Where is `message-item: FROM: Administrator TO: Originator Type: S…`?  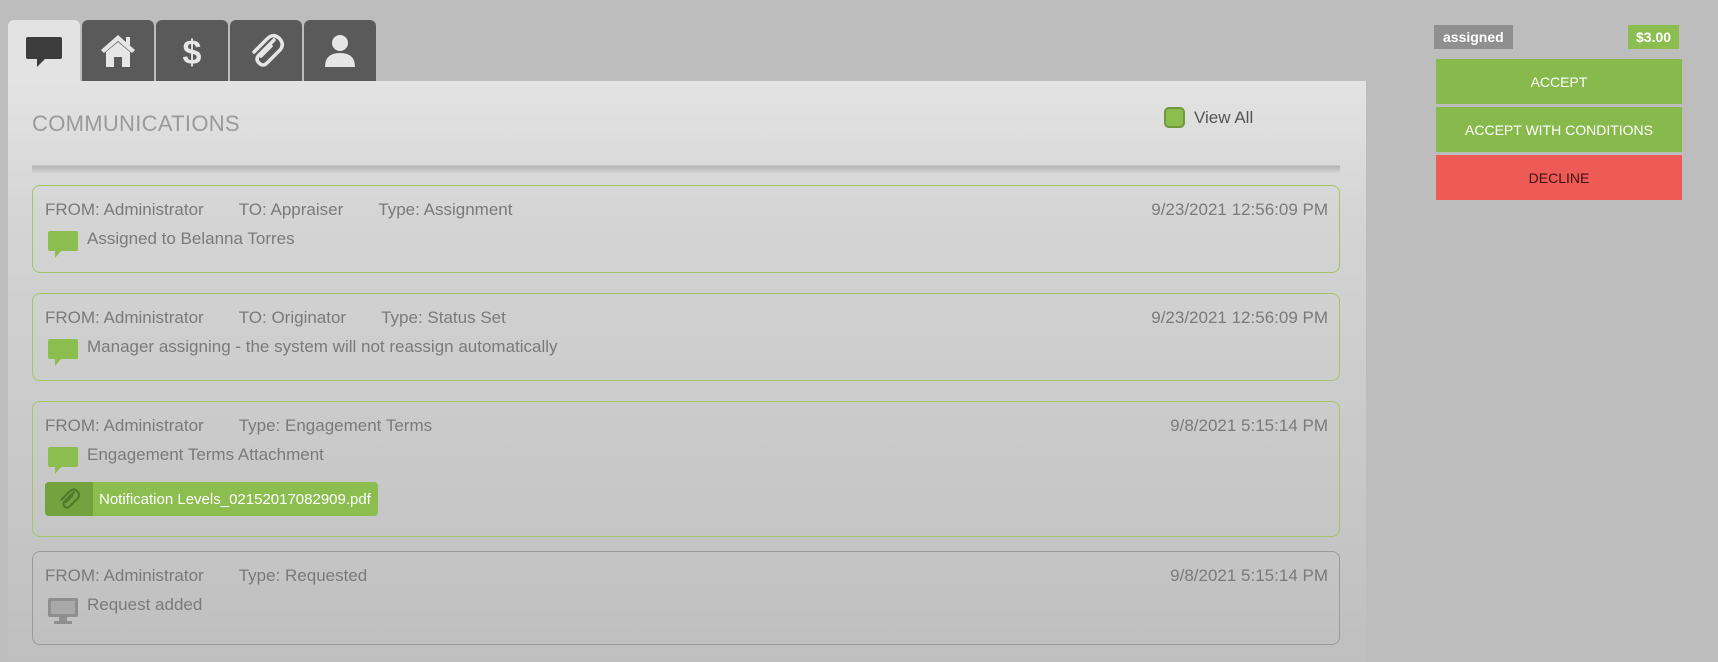
message-item: FROM: Administrator TO: Originator Type: S… is located at coordinates (686, 337).